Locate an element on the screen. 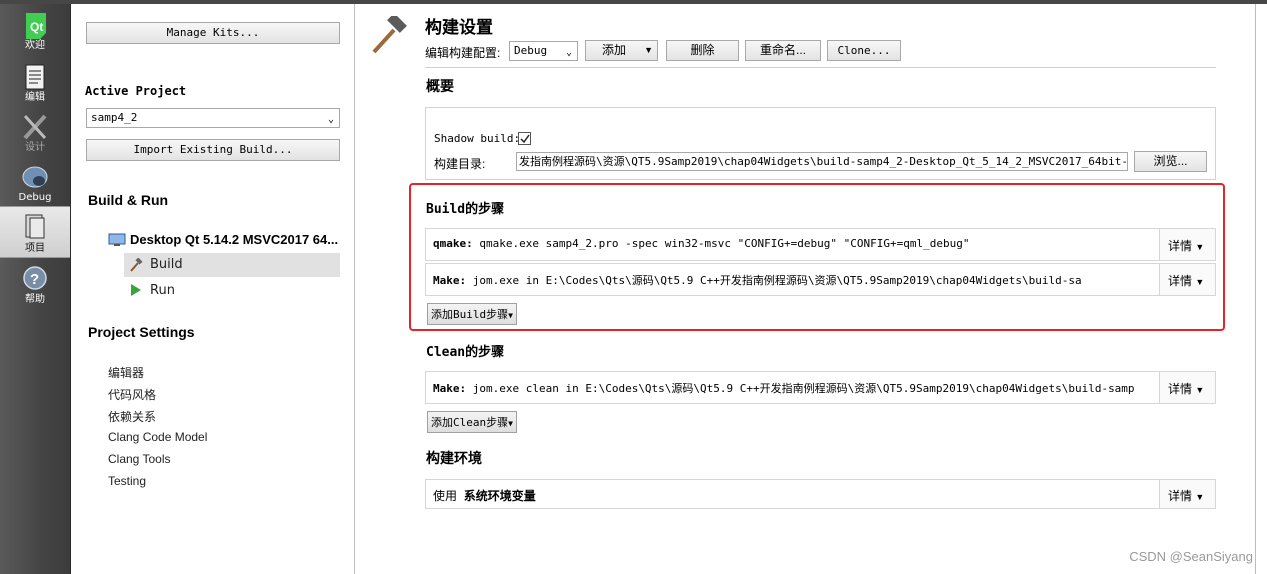  build-env-heading: 构建环境 is located at coordinates (454, 458).